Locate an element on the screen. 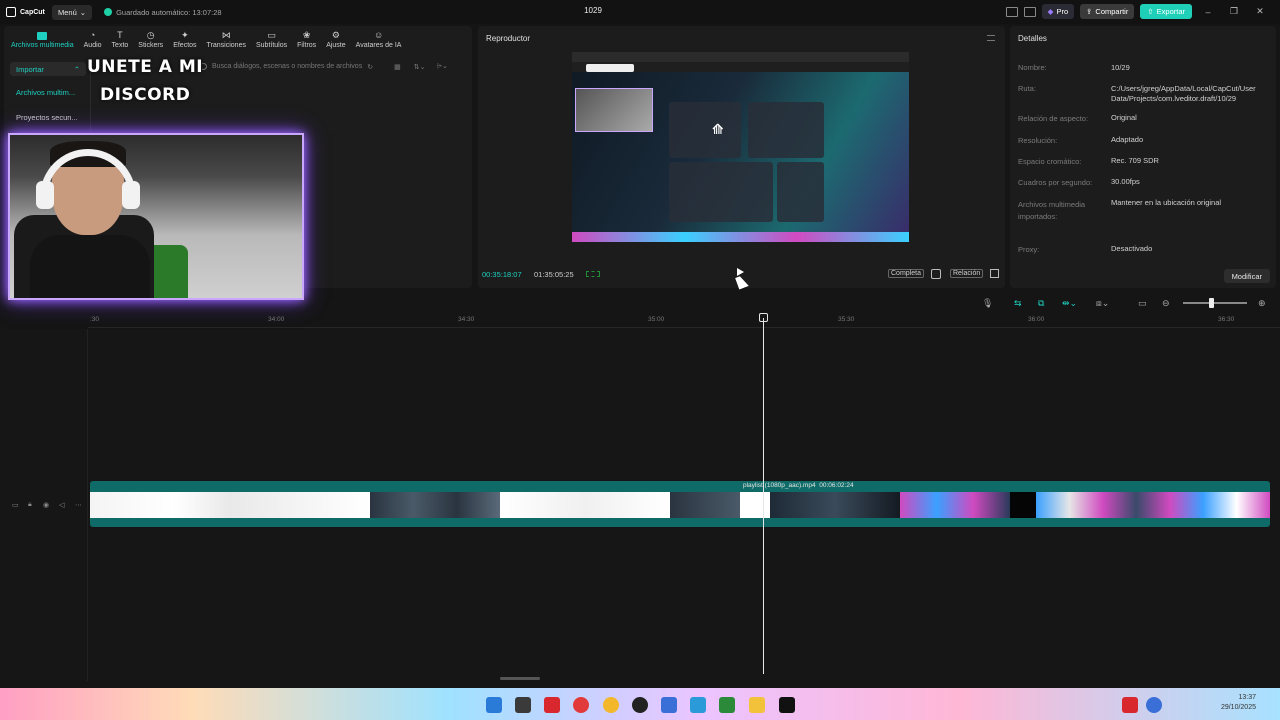  link-icon: ⇆ is located at coordinates (1019, 303).